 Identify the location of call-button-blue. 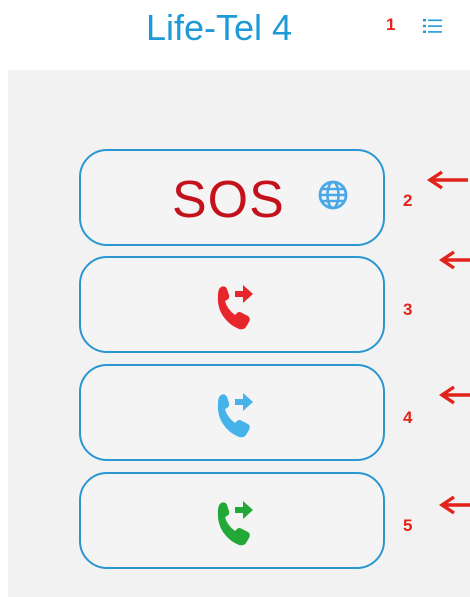
(232, 412).